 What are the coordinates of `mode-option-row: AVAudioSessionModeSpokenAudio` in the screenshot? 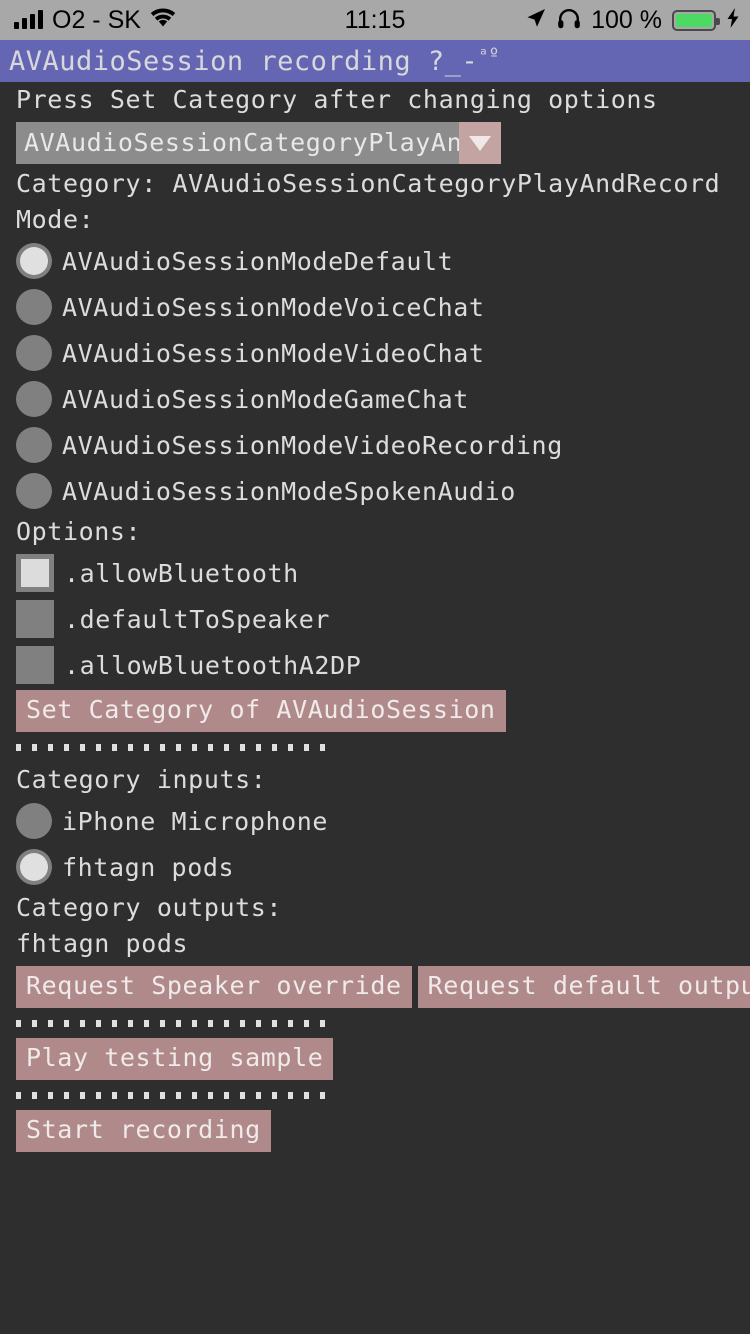 It's located at (375, 491).